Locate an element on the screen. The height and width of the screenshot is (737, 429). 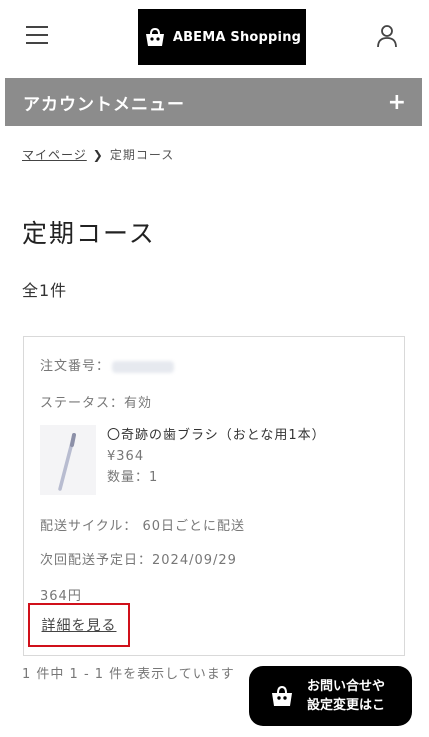
breadcrumb: マイページ ❯ 定期コース is located at coordinates (98, 154).